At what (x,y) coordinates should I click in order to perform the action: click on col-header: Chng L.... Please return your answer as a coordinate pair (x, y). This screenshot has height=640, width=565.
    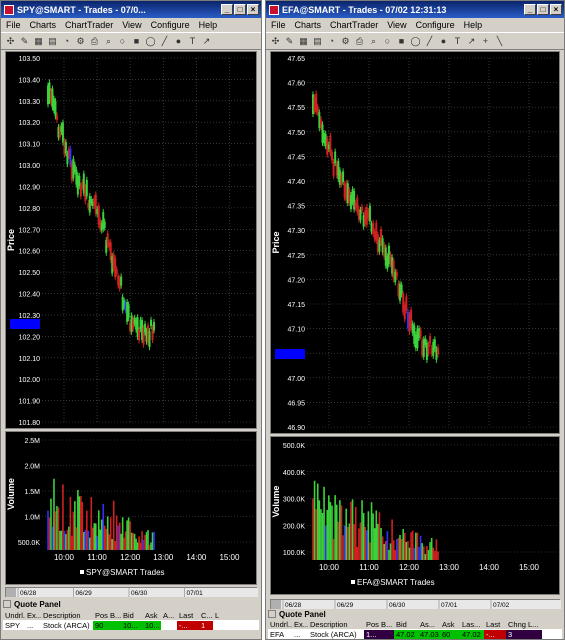
    Looking at the image, I should click on (524, 624).